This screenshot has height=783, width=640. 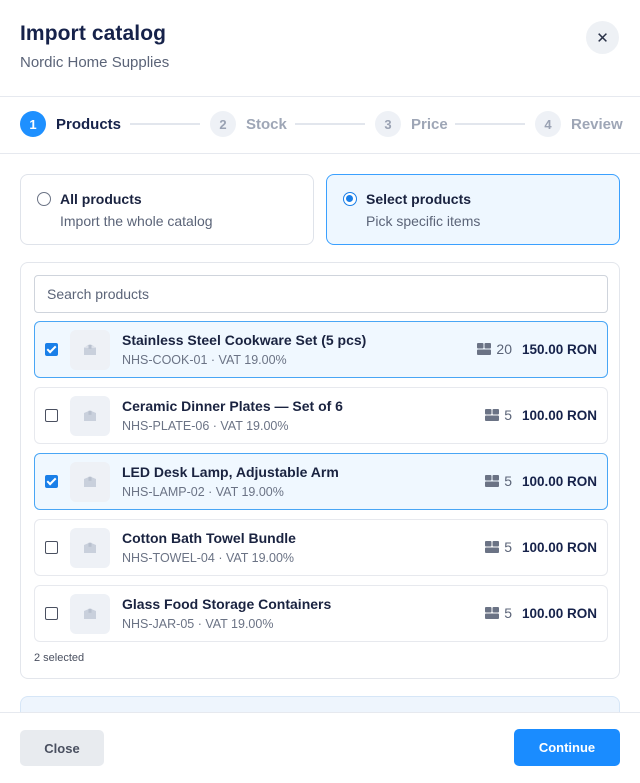 What do you see at coordinates (232, 406) in the screenshot?
I see `product-name: Ceramic Dinner Plates — Set of 6` at bounding box center [232, 406].